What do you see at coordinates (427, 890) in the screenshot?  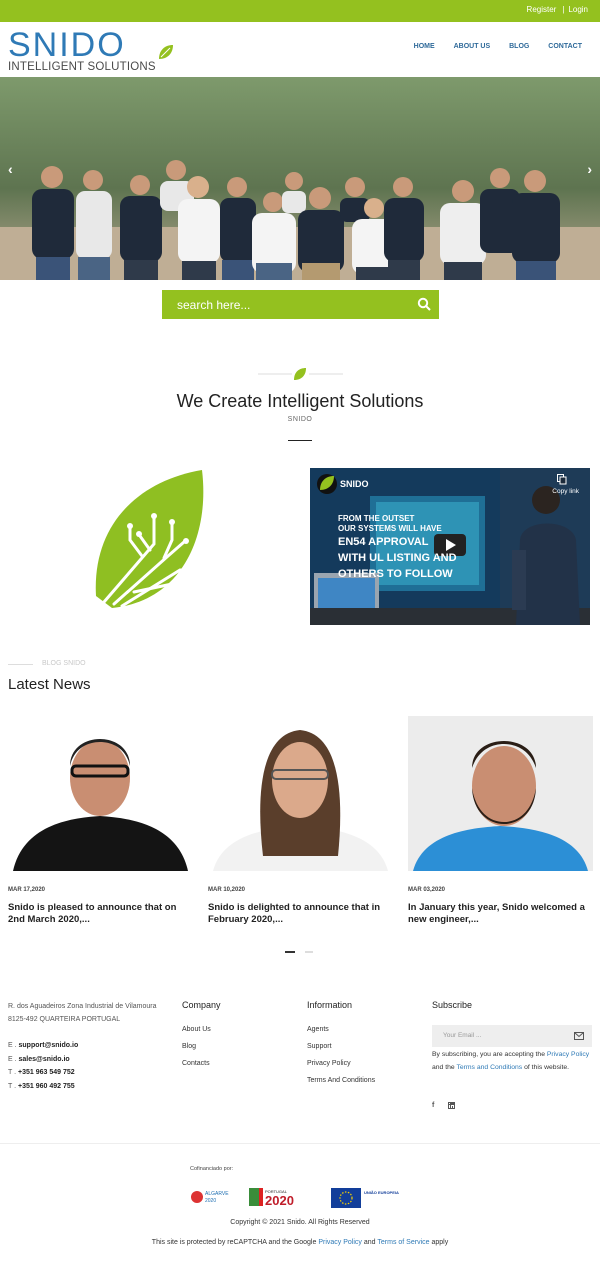 I see `news-date: MAR 03,2020` at bounding box center [427, 890].